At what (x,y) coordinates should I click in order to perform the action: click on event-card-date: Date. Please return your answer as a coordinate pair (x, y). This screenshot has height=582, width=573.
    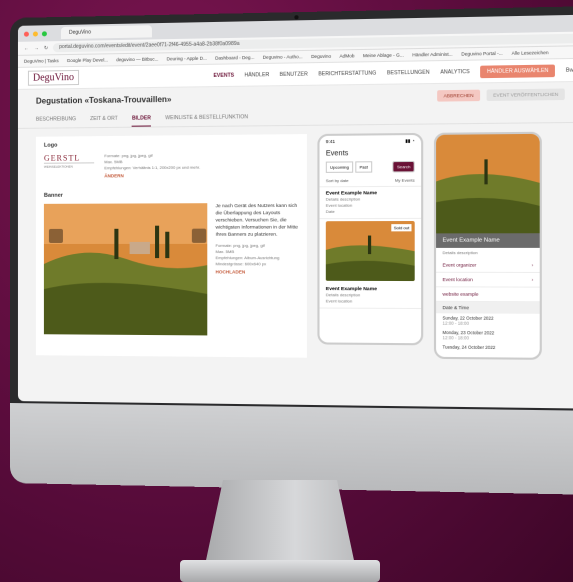
    Looking at the image, I should click on (330, 211).